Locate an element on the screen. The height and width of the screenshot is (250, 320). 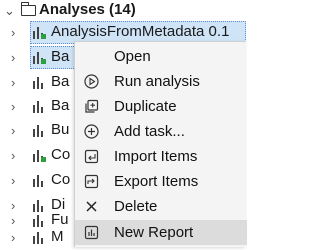
analyses-folder-node: ⌄ Analyses (14) is located at coordinates (123, 11).